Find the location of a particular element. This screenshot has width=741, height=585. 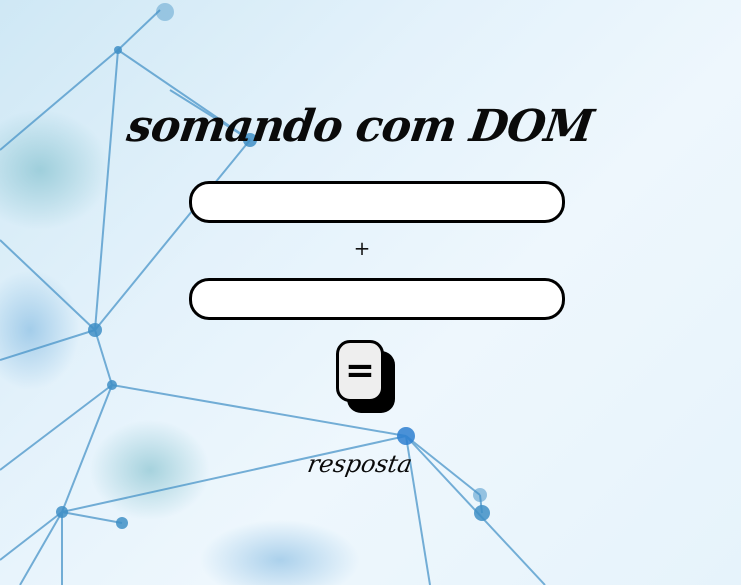

first-number-input is located at coordinates (377, 202).